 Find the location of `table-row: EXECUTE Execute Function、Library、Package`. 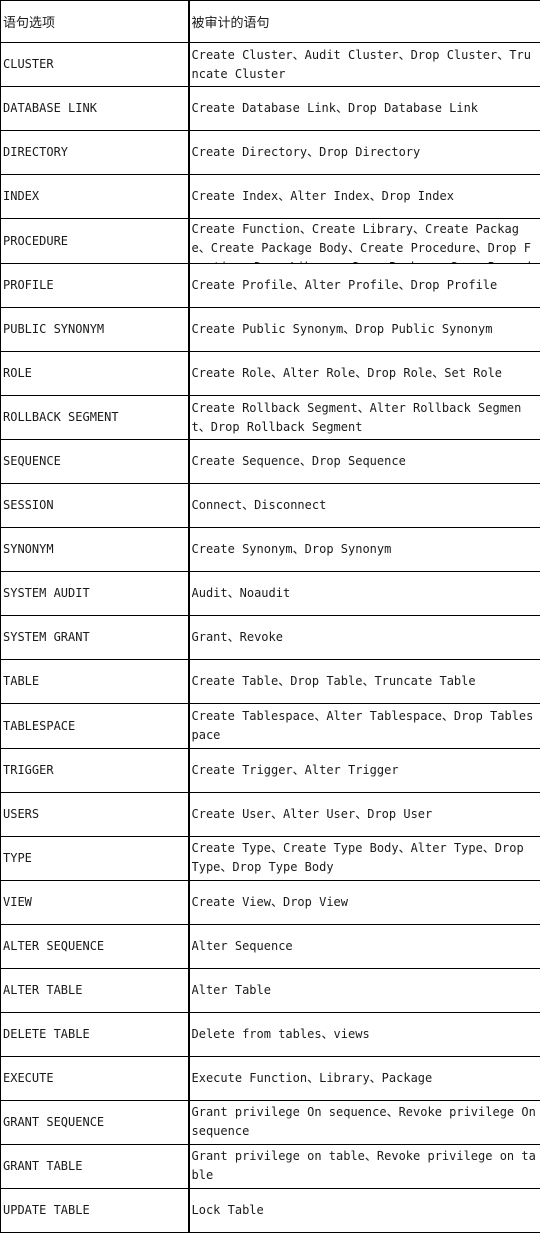

table-row: EXECUTE Execute Function、Library、Package is located at coordinates (270, 1078).